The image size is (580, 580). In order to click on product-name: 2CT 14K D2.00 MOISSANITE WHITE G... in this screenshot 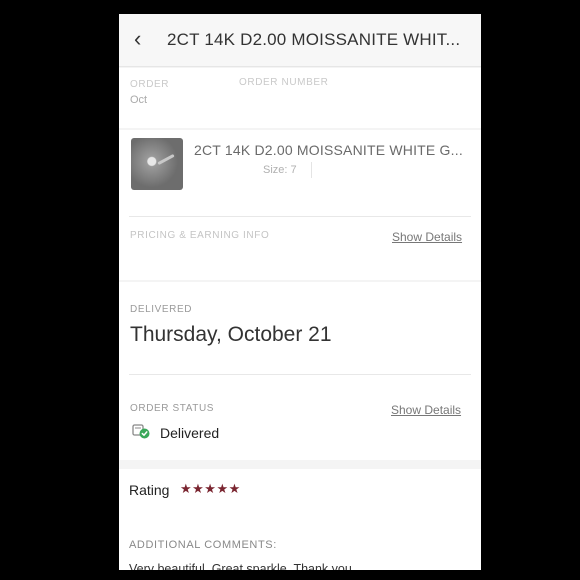, I will do `click(328, 150)`.